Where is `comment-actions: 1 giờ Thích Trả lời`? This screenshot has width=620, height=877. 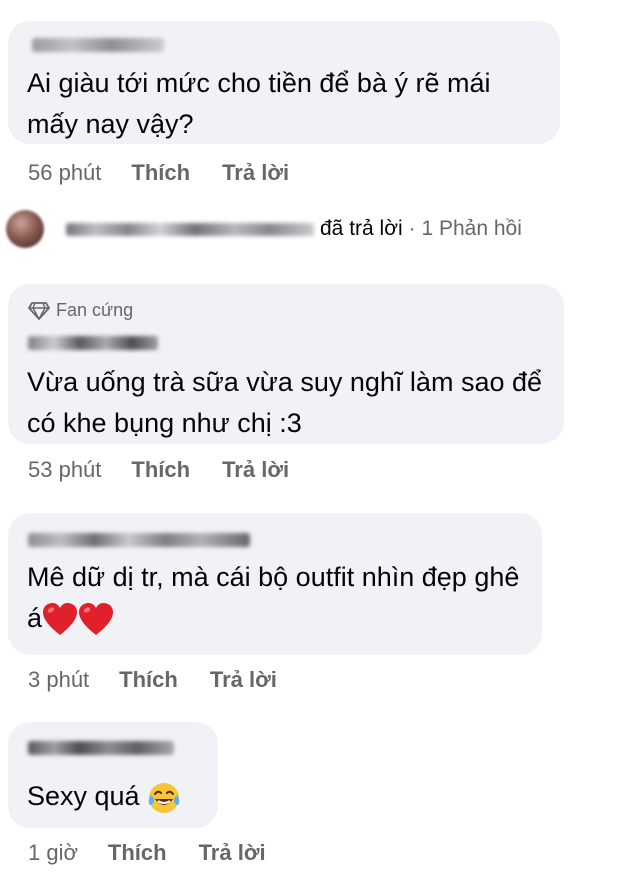 comment-actions: 1 giờ Thích Trả lời is located at coordinates (147, 853).